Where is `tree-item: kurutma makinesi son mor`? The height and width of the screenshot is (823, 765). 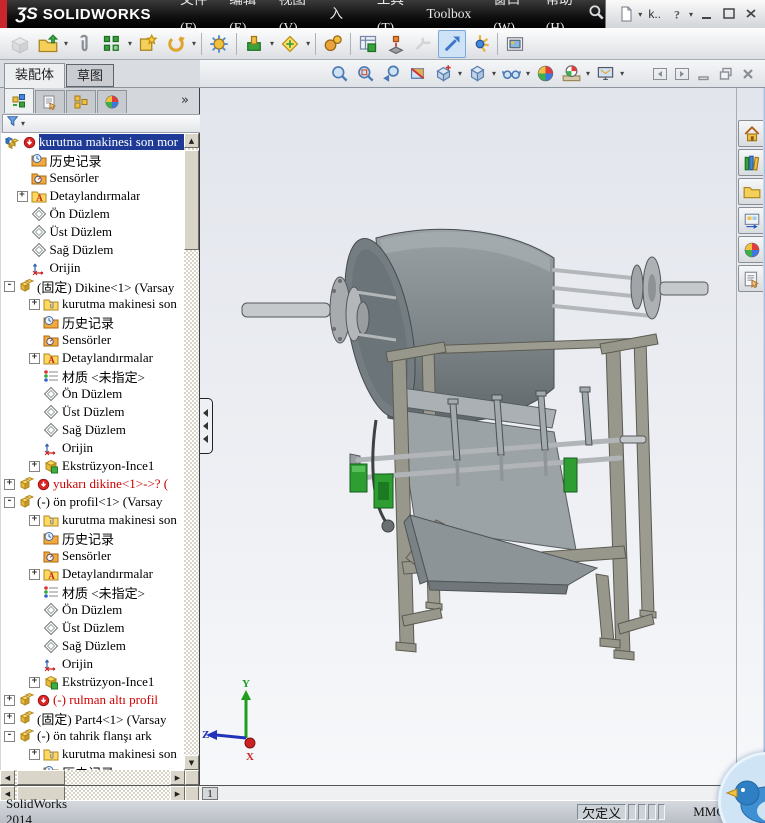 tree-item: kurutma makinesi son mor is located at coordinates (92, 142).